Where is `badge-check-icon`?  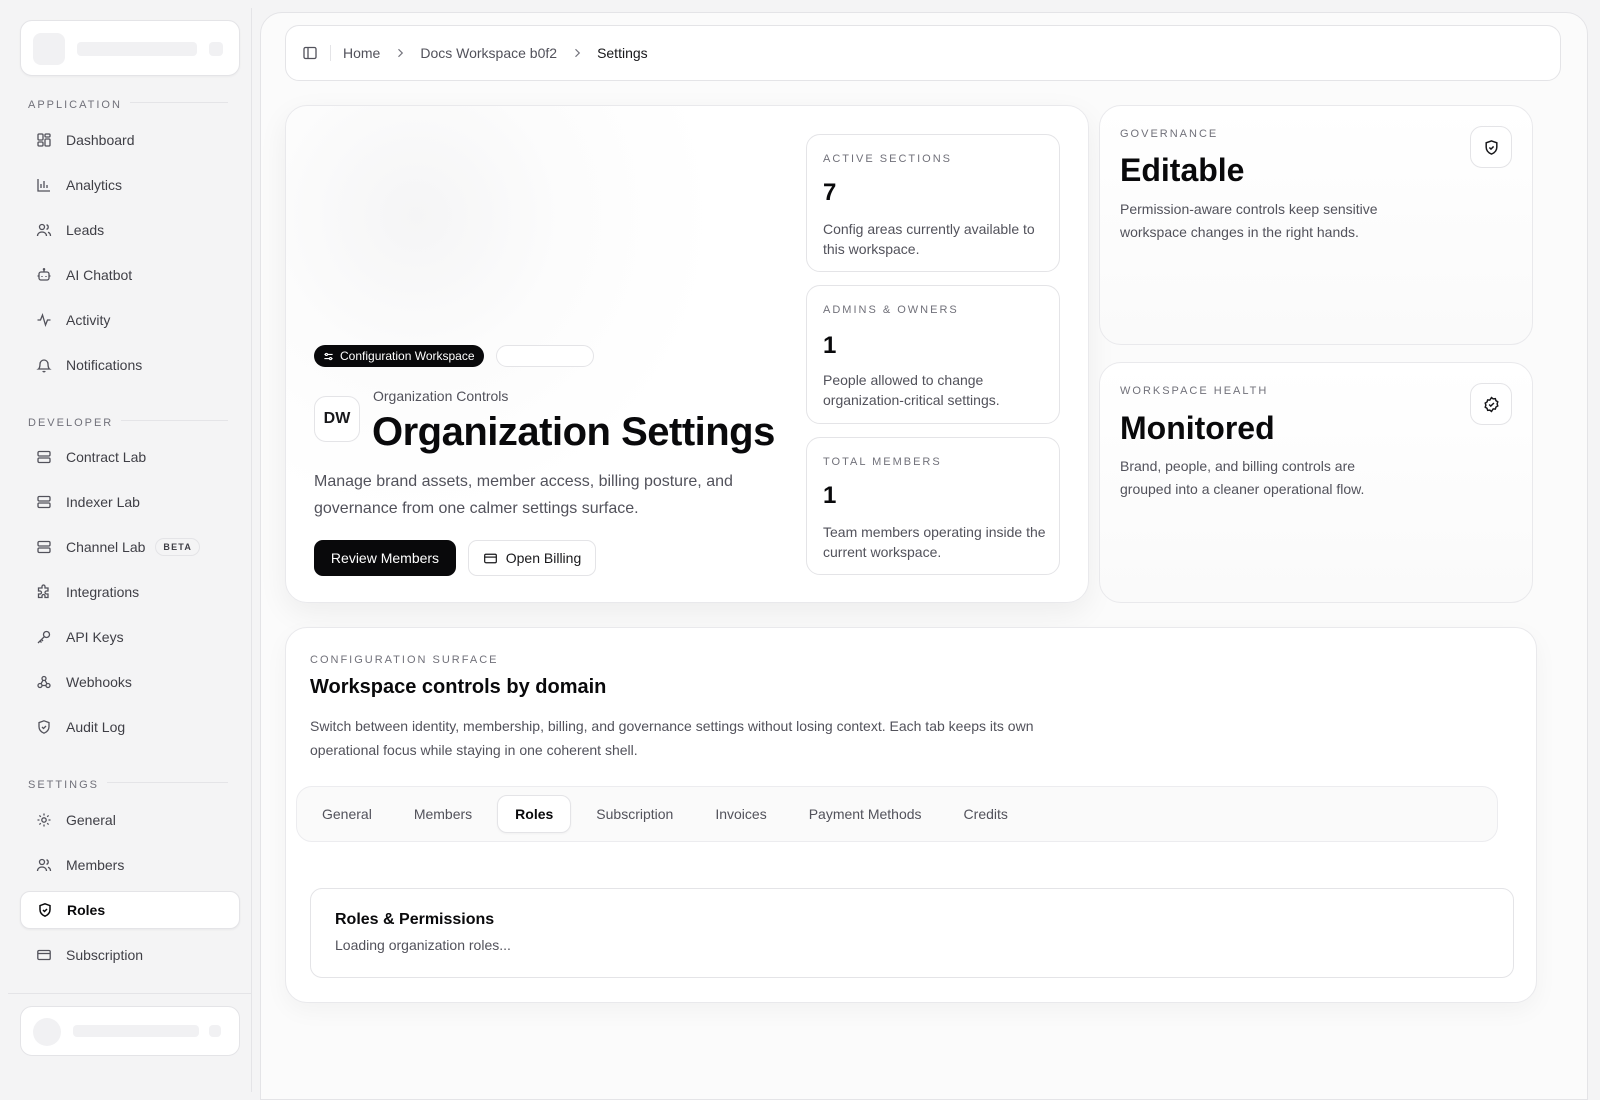 badge-check-icon is located at coordinates (1491, 404).